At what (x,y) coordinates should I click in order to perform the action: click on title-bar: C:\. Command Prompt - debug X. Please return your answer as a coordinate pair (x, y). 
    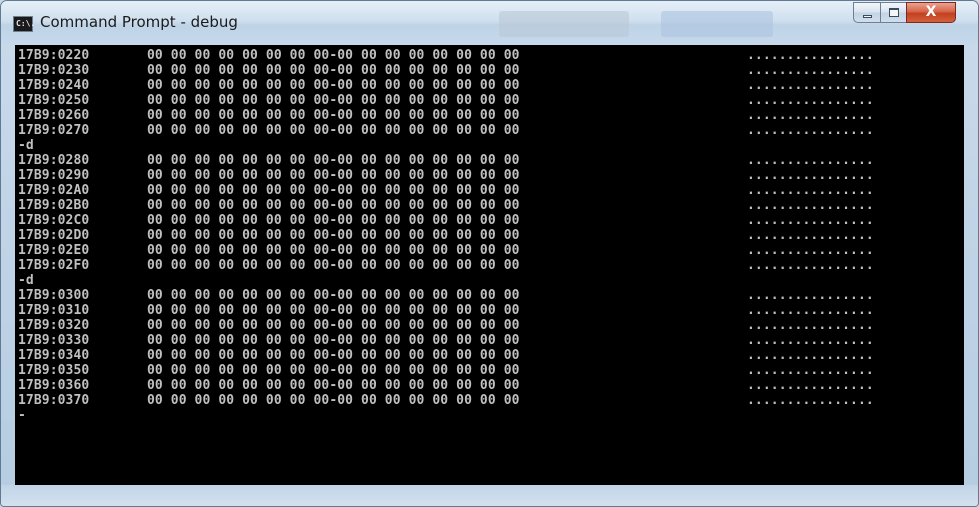
    Looking at the image, I should click on (489, 23).